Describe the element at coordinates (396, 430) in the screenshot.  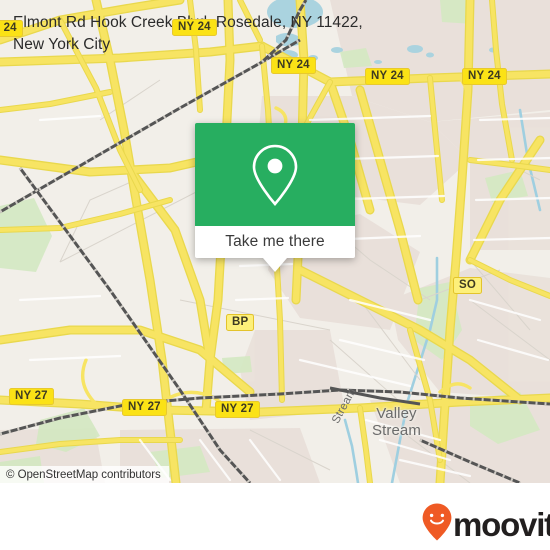
I see `place-label-line: Stream` at that location.